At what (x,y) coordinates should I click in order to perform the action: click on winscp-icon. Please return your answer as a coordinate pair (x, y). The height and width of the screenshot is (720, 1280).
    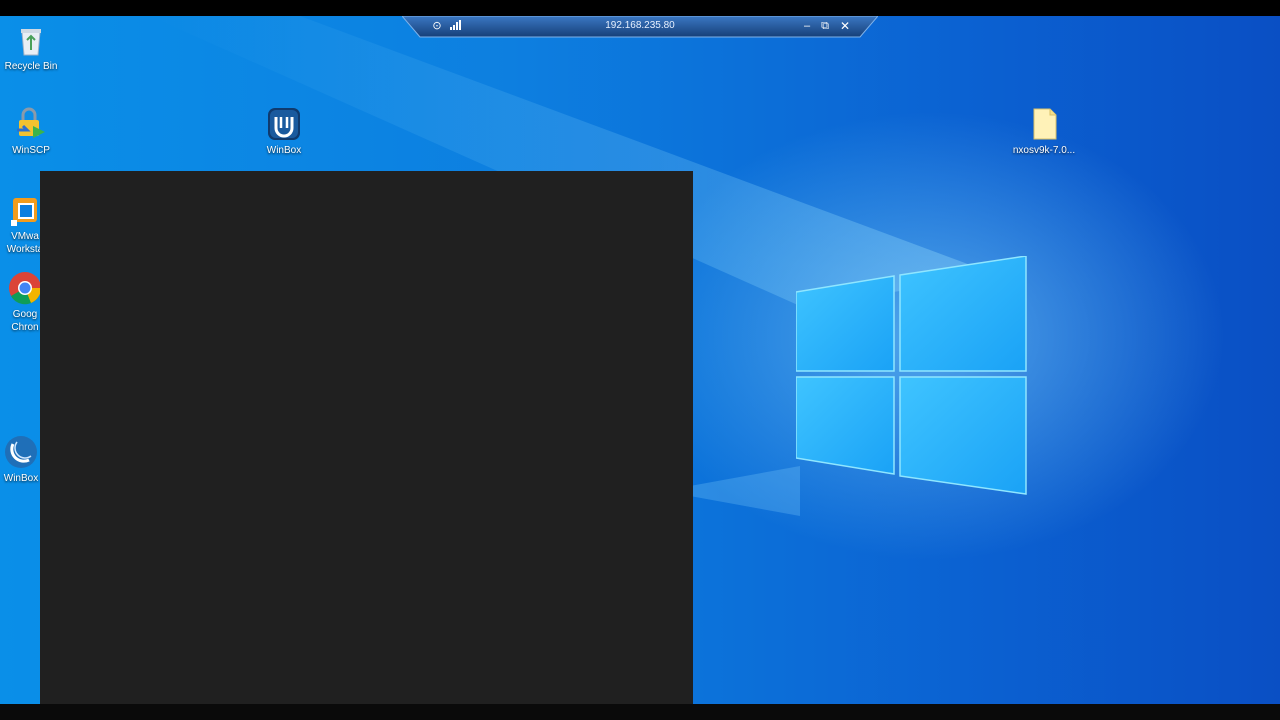
    Looking at the image, I should click on (31, 124).